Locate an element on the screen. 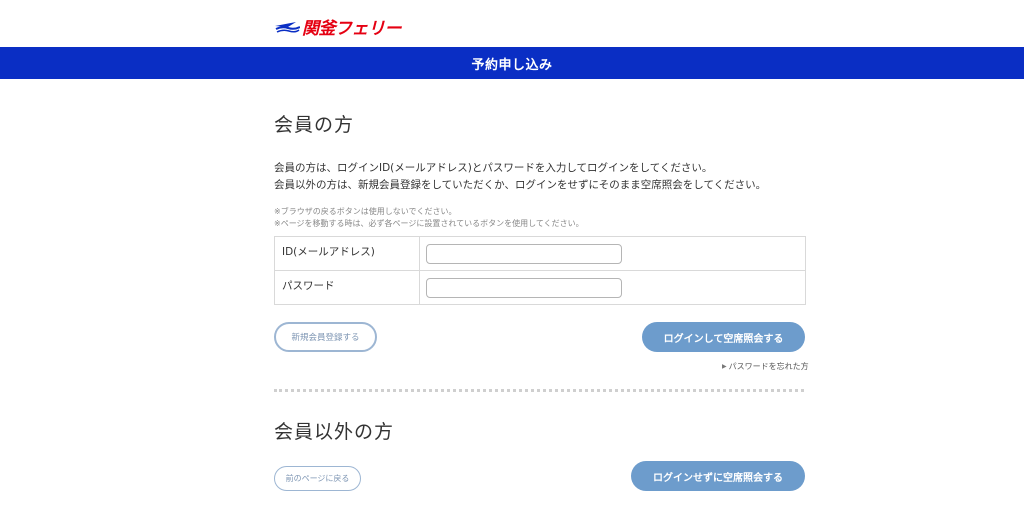 Image resolution: width=1024 pixels, height=512 pixels. ship-wave-icon is located at coordinates (287, 27).